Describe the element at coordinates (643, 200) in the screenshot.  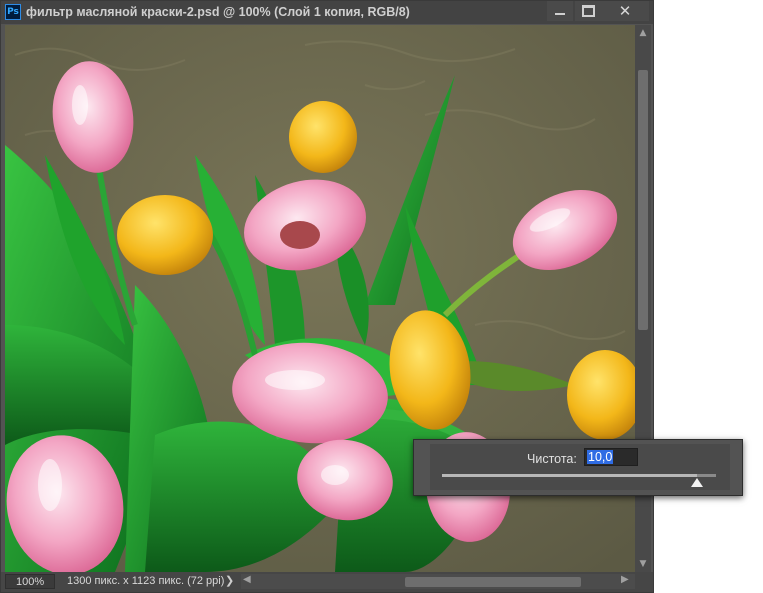
I see `vertical-scroll-thumb` at that location.